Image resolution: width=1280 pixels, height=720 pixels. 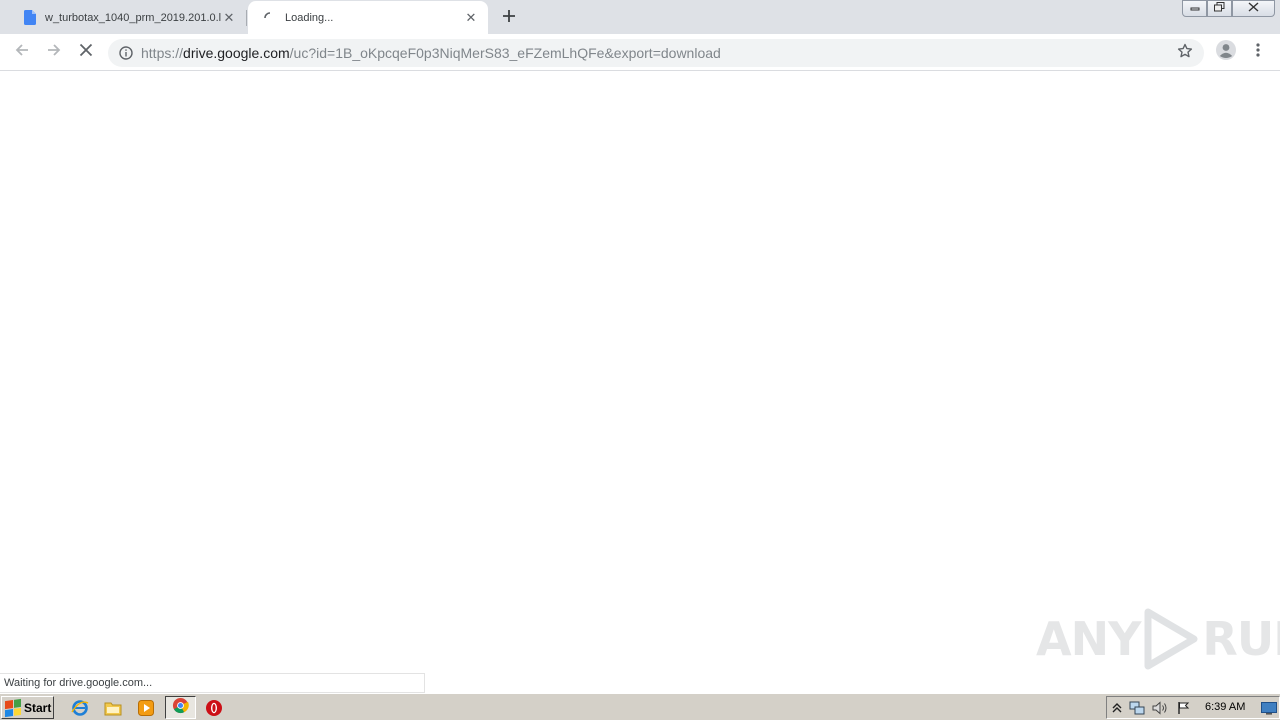 I want to click on profile-button, so click(x=1226, y=52).